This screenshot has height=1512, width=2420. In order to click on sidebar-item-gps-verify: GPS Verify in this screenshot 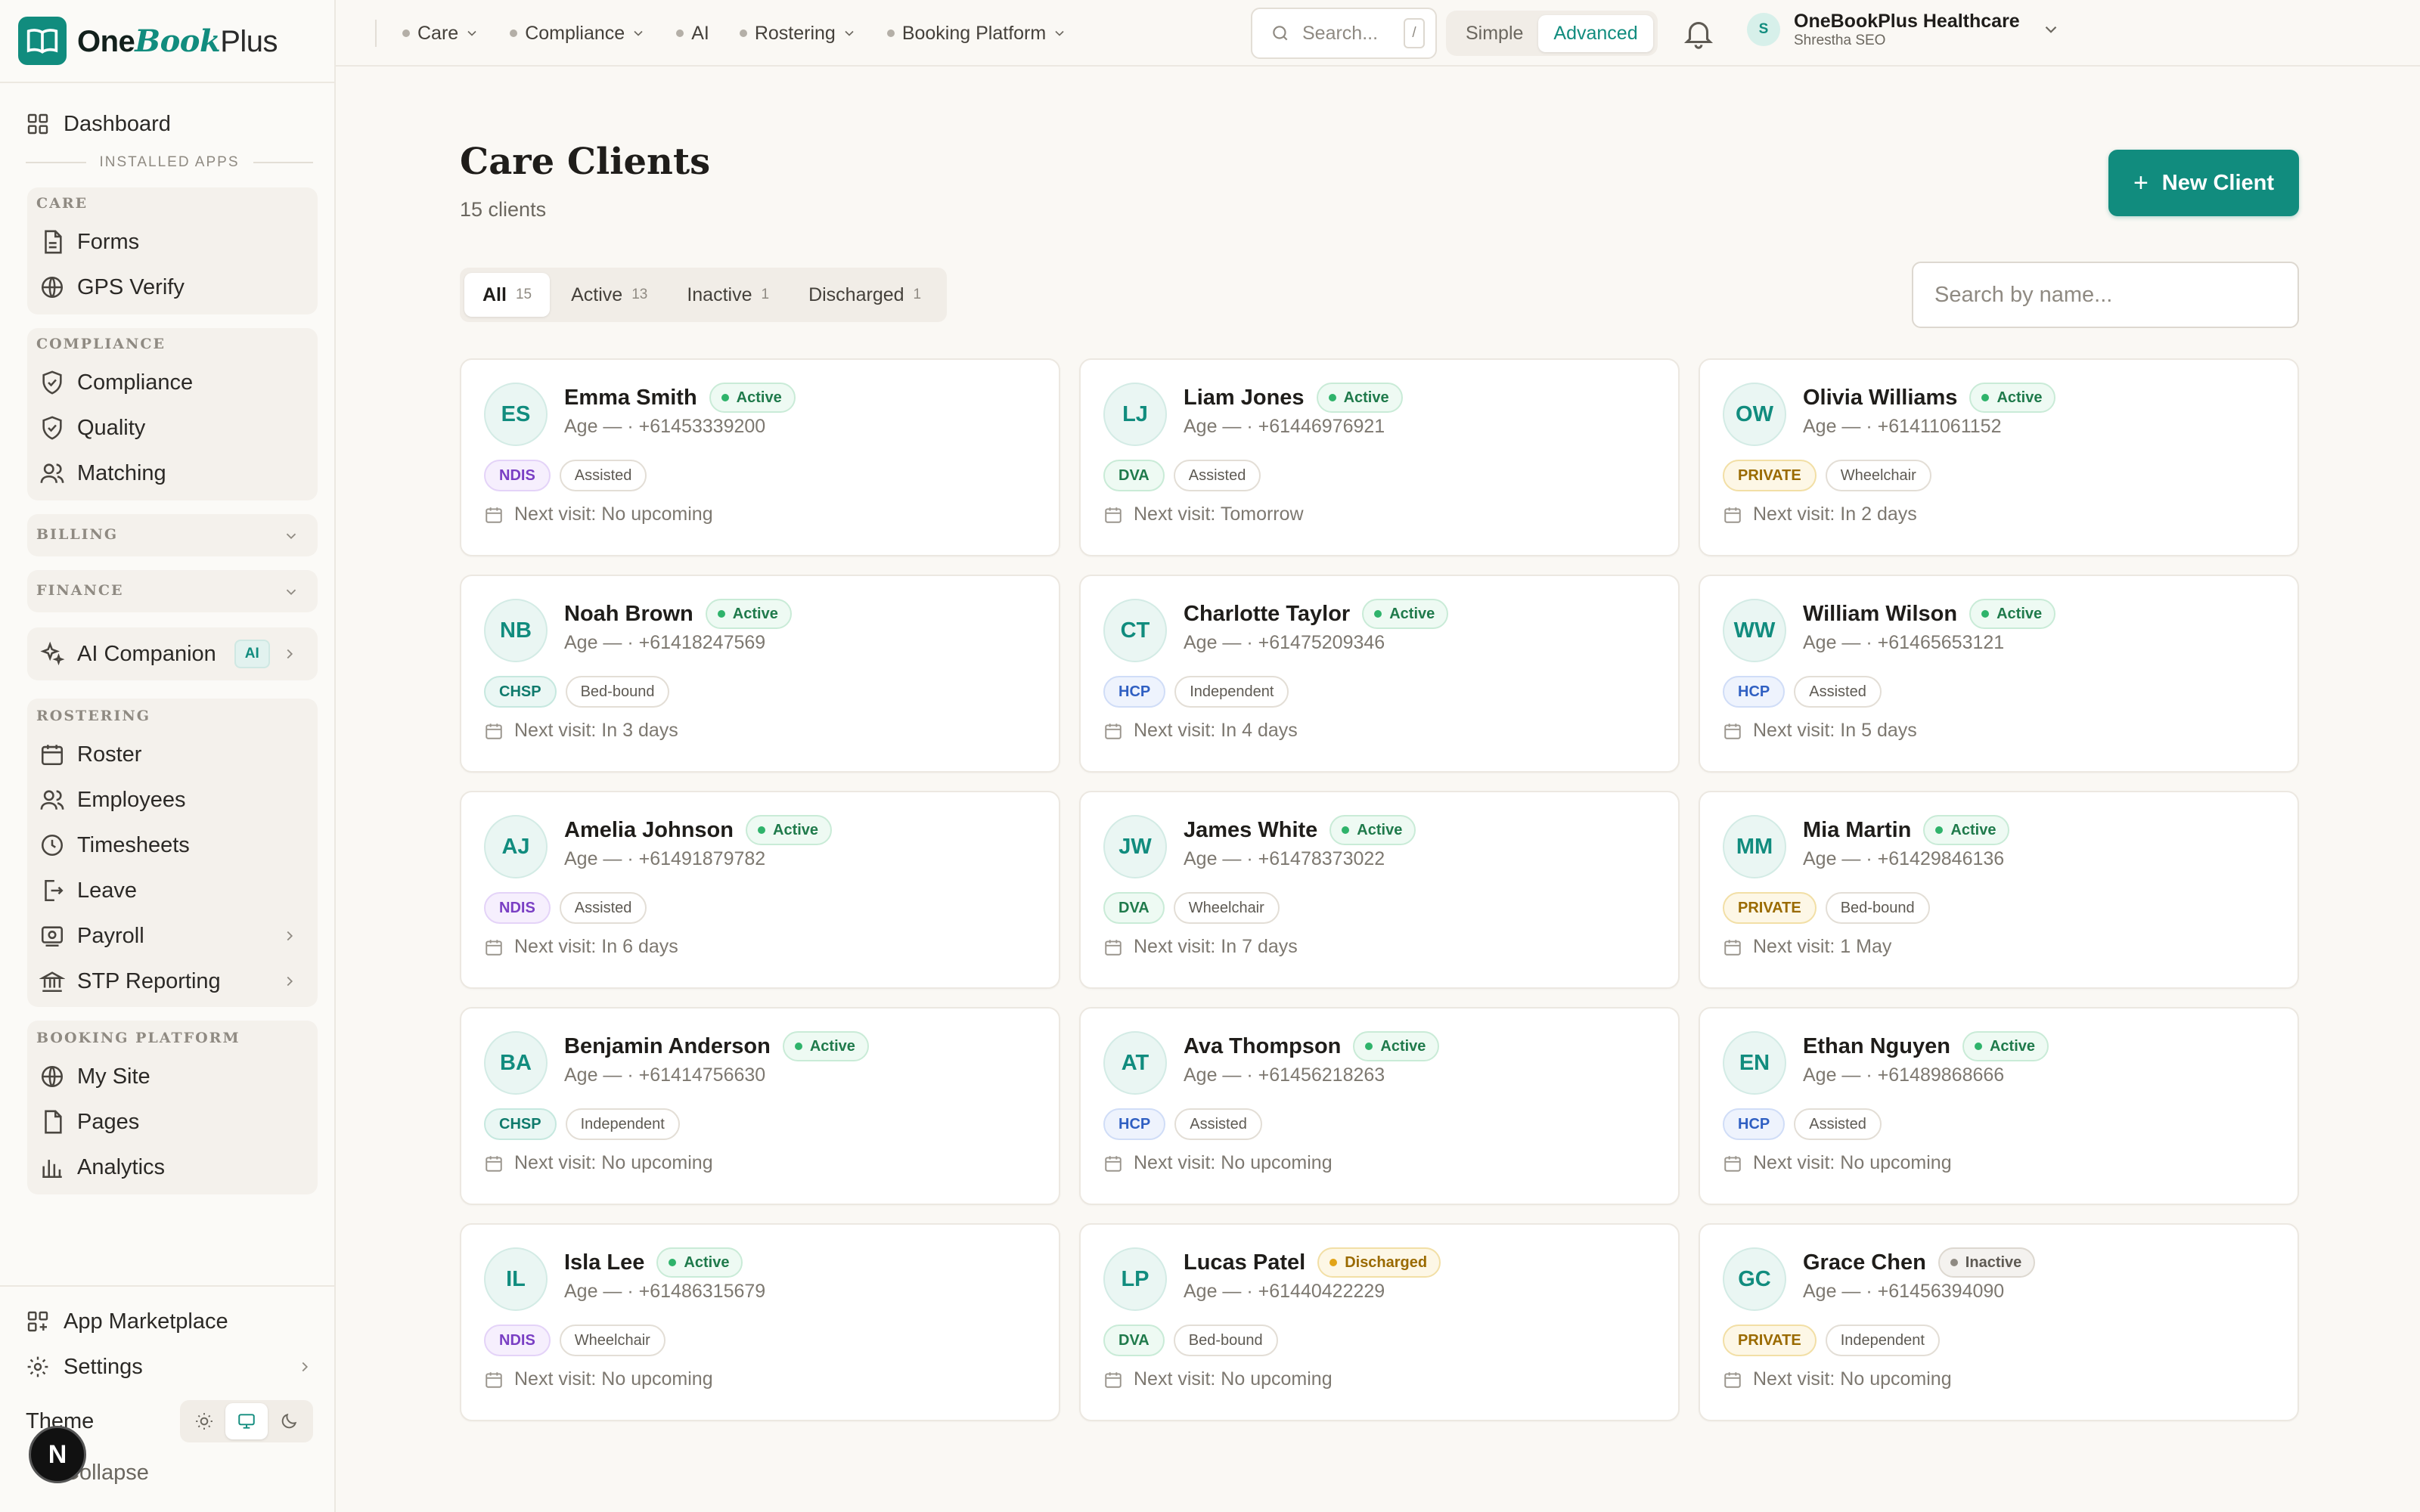, I will do `click(174, 287)`.